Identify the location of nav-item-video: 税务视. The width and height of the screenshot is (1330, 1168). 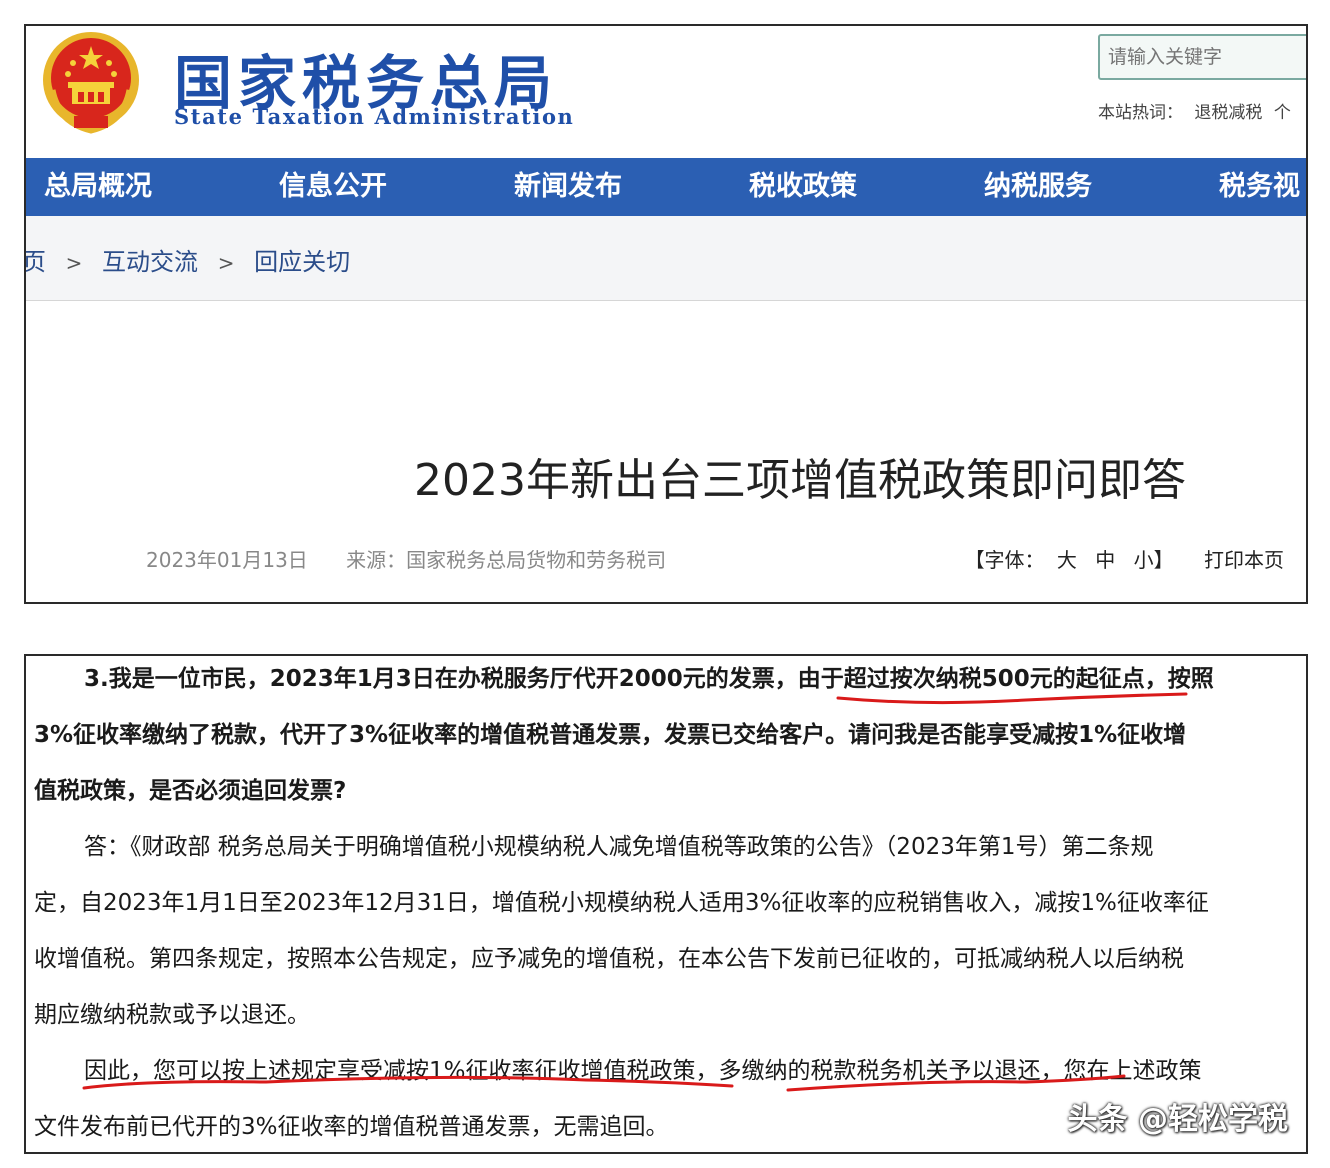
(1259, 187).